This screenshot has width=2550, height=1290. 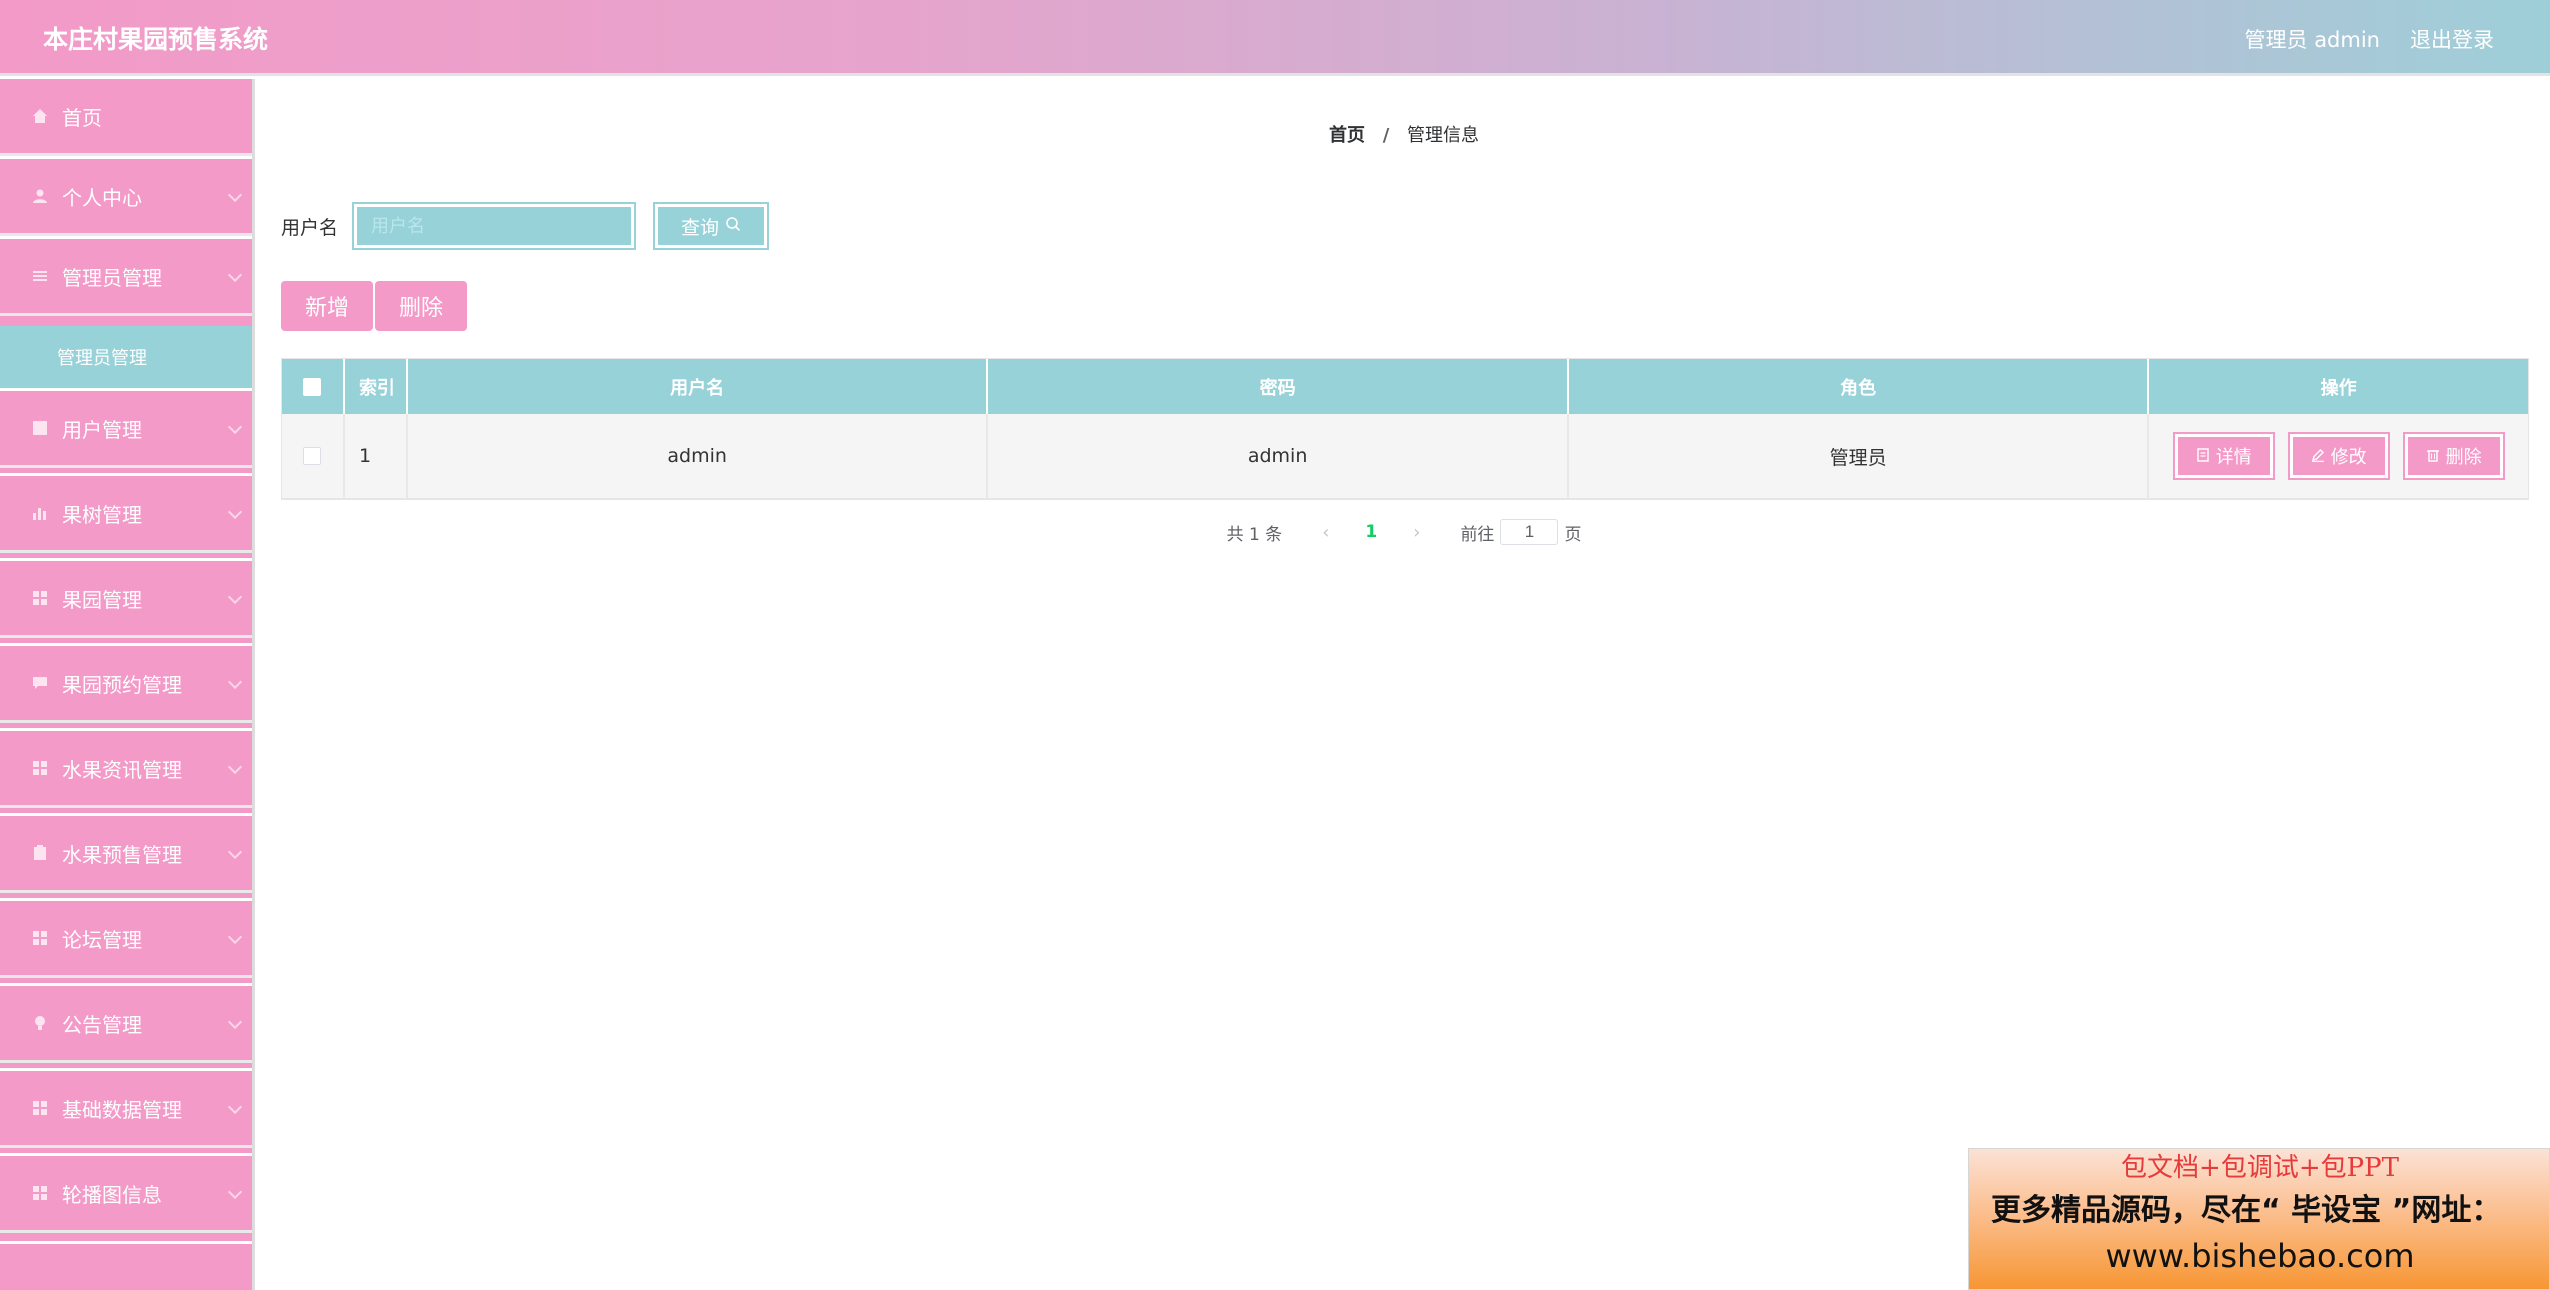 I want to click on user-icon, so click(x=40, y=196).